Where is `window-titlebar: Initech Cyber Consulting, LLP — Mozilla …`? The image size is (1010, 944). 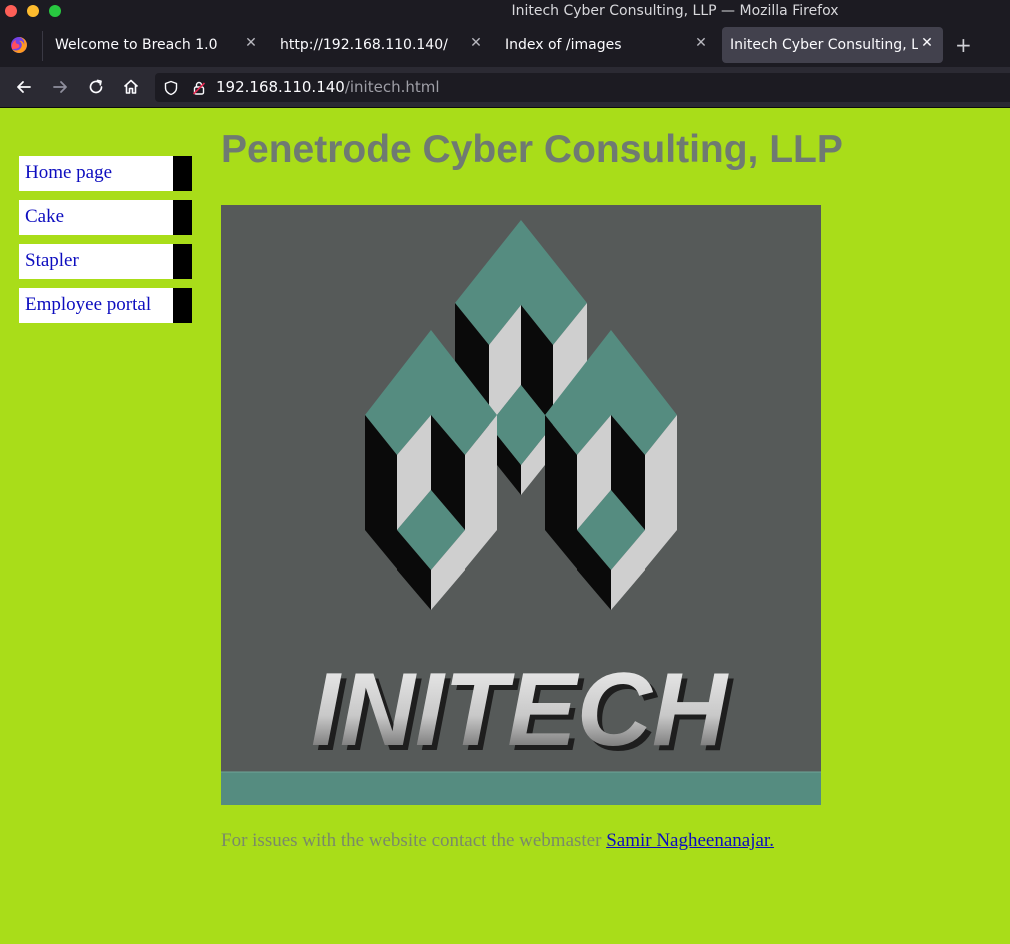 window-titlebar: Initech Cyber Consulting, LLP — Mozilla … is located at coordinates (505, 11).